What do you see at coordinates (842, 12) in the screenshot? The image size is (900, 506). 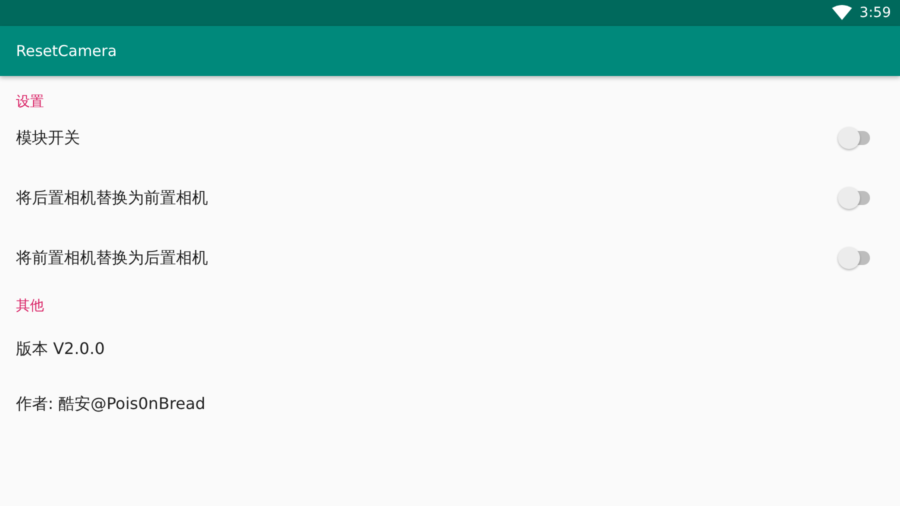 I see `wifi-icon` at bounding box center [842, 12].